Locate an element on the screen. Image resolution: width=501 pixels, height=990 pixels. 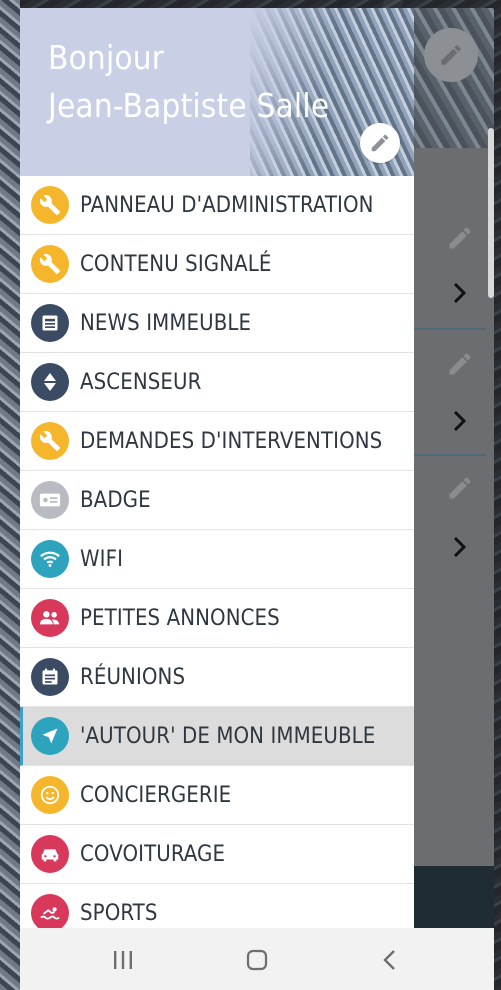
menu-item-label: NEWS IMMEUBLE is located at coordinates (166, 323).